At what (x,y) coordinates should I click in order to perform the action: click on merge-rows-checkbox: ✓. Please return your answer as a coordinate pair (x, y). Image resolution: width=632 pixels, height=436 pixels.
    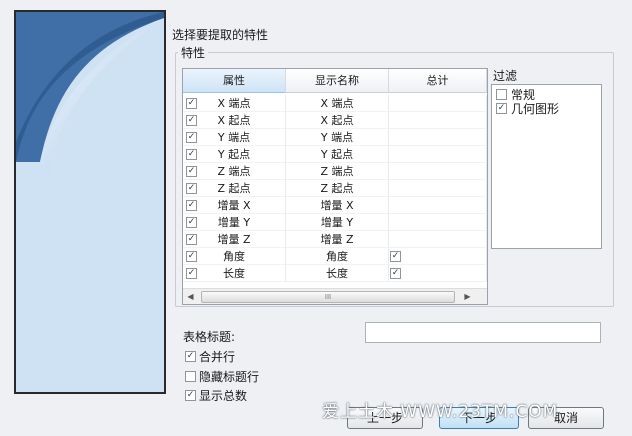
    Looking at the image, I should click on (190, 356).